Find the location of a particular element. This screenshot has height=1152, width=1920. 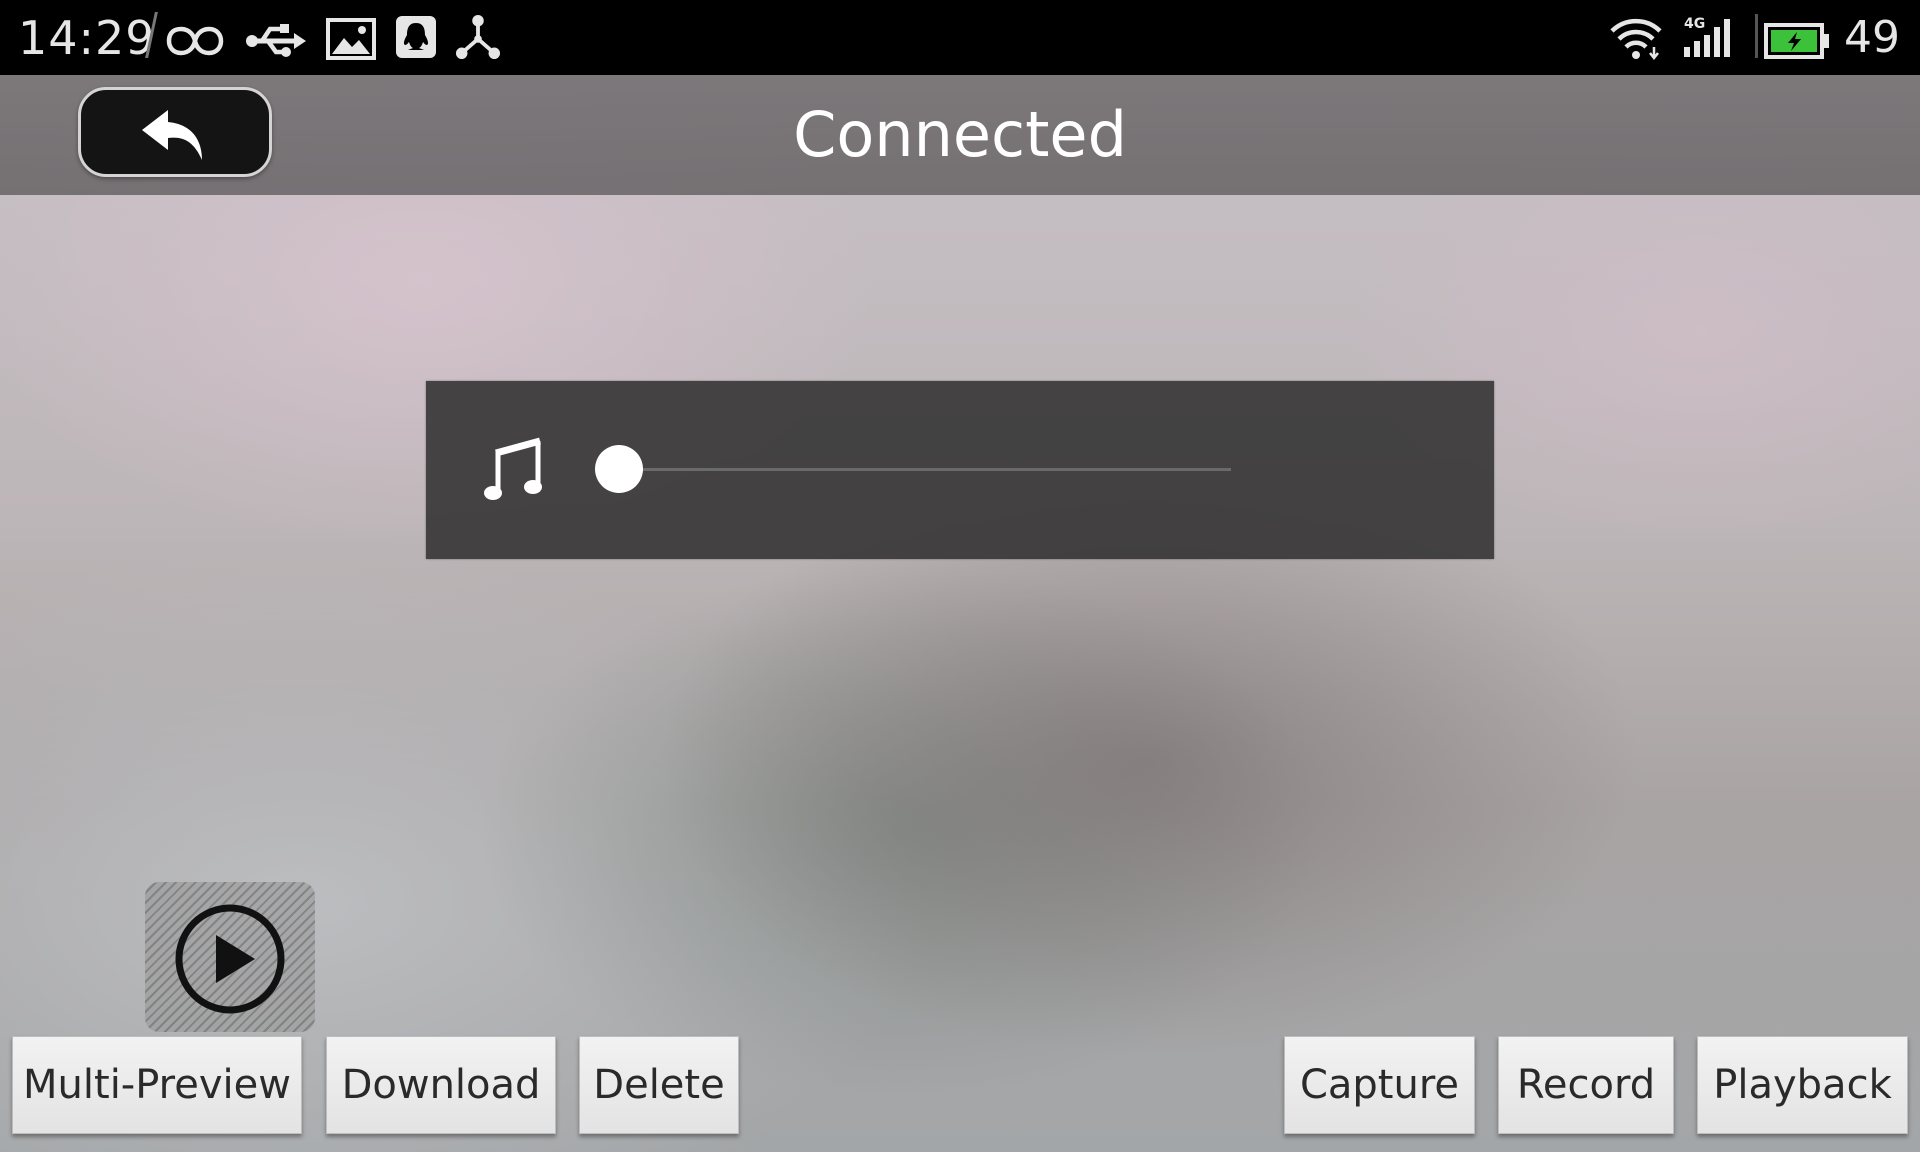

play-button is located at coordinates (230, 957).